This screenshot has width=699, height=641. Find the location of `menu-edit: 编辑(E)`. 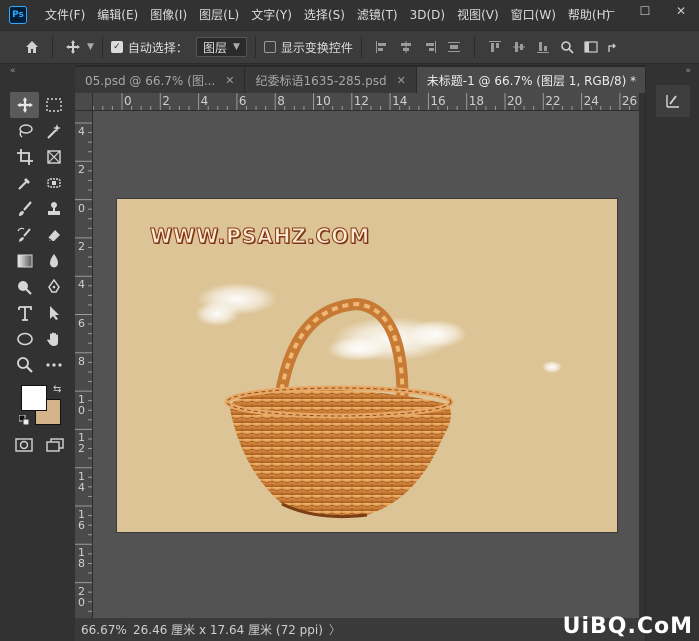

menu-edit: 编辑(E) is located at coordinates (117, 15).